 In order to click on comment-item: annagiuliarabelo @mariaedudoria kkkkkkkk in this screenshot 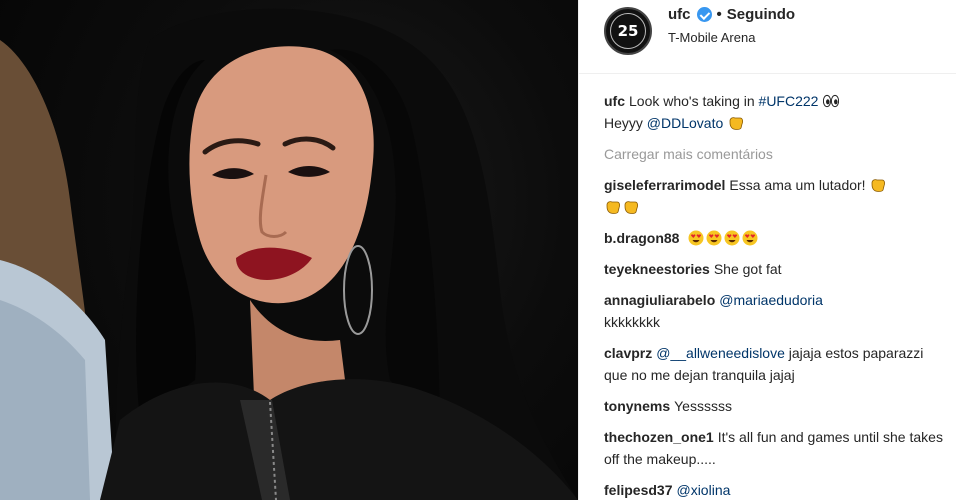, I will do `click(776, 311)`.